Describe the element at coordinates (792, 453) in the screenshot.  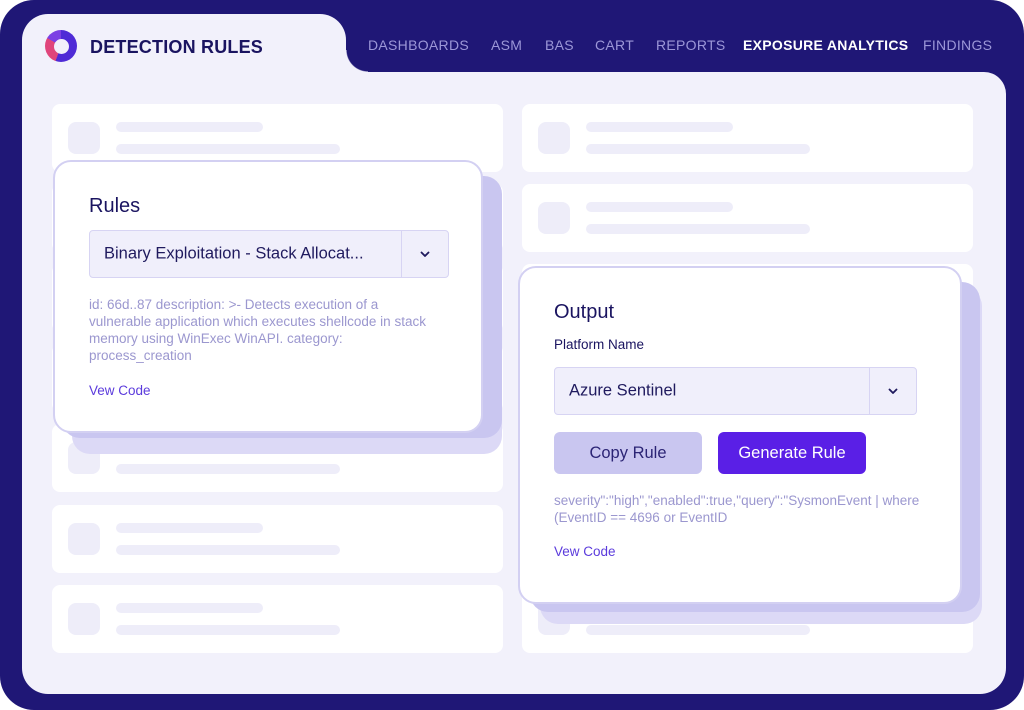
I see `generate-rule-button: Generate Rule` at that location.